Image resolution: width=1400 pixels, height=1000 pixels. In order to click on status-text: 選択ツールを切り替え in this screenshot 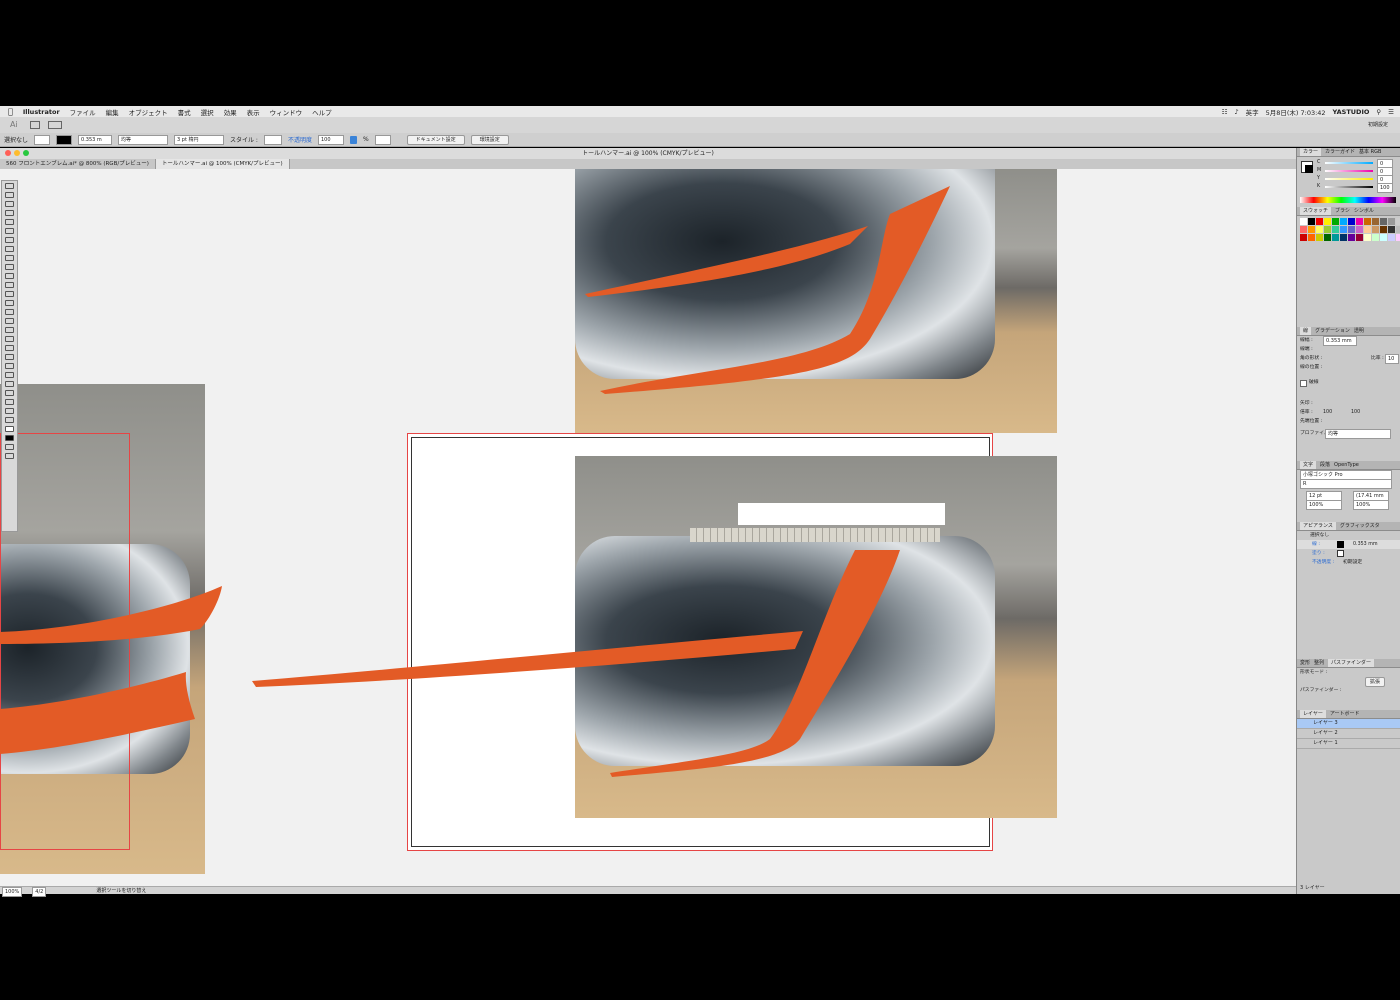, I will do `click(121, 890)`.